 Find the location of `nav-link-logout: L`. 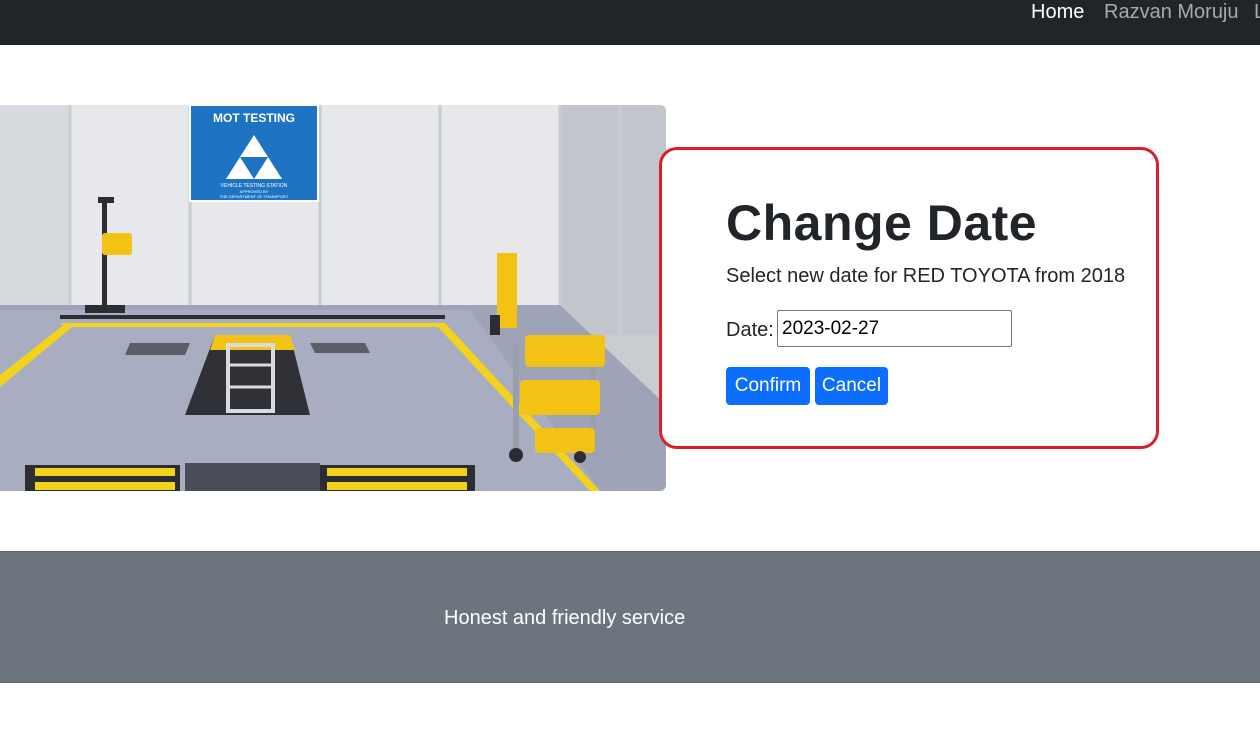

nav-link-logout: L is located at coordinates (1257, 12).